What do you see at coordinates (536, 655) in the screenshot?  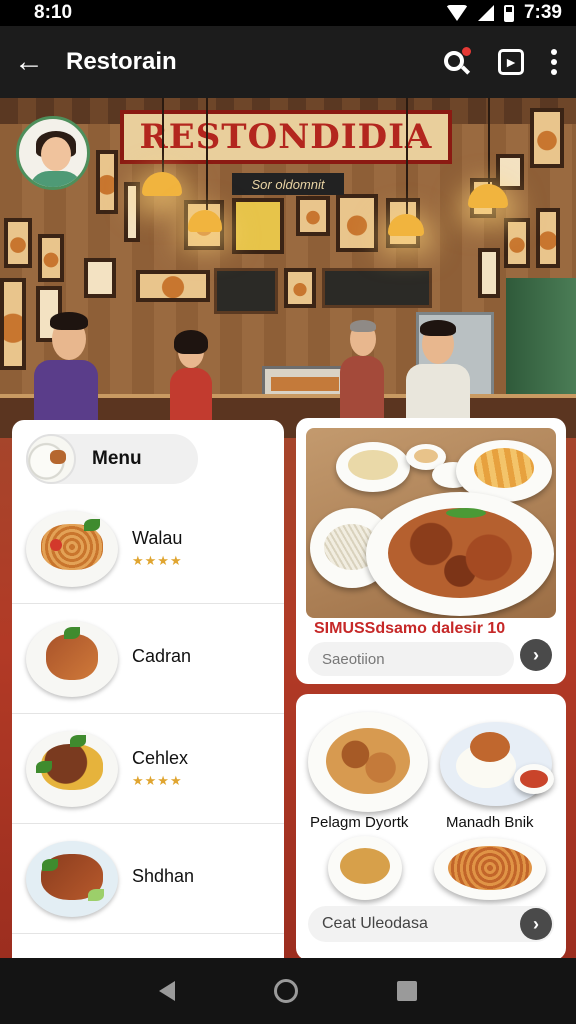 I see `featured-go-button: ›` at bounding box center [536, 655].